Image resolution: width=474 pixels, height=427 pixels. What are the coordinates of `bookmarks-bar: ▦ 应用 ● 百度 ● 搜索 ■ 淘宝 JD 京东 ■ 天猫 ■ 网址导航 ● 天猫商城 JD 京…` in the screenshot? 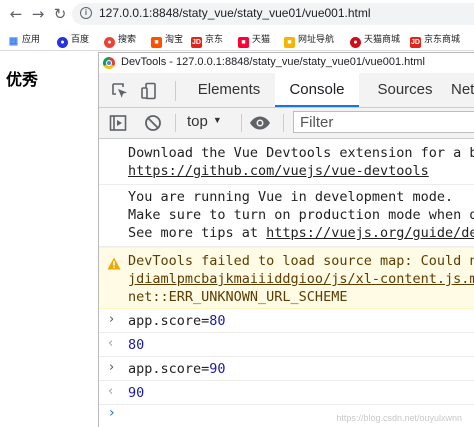 It's located at (237, 39).